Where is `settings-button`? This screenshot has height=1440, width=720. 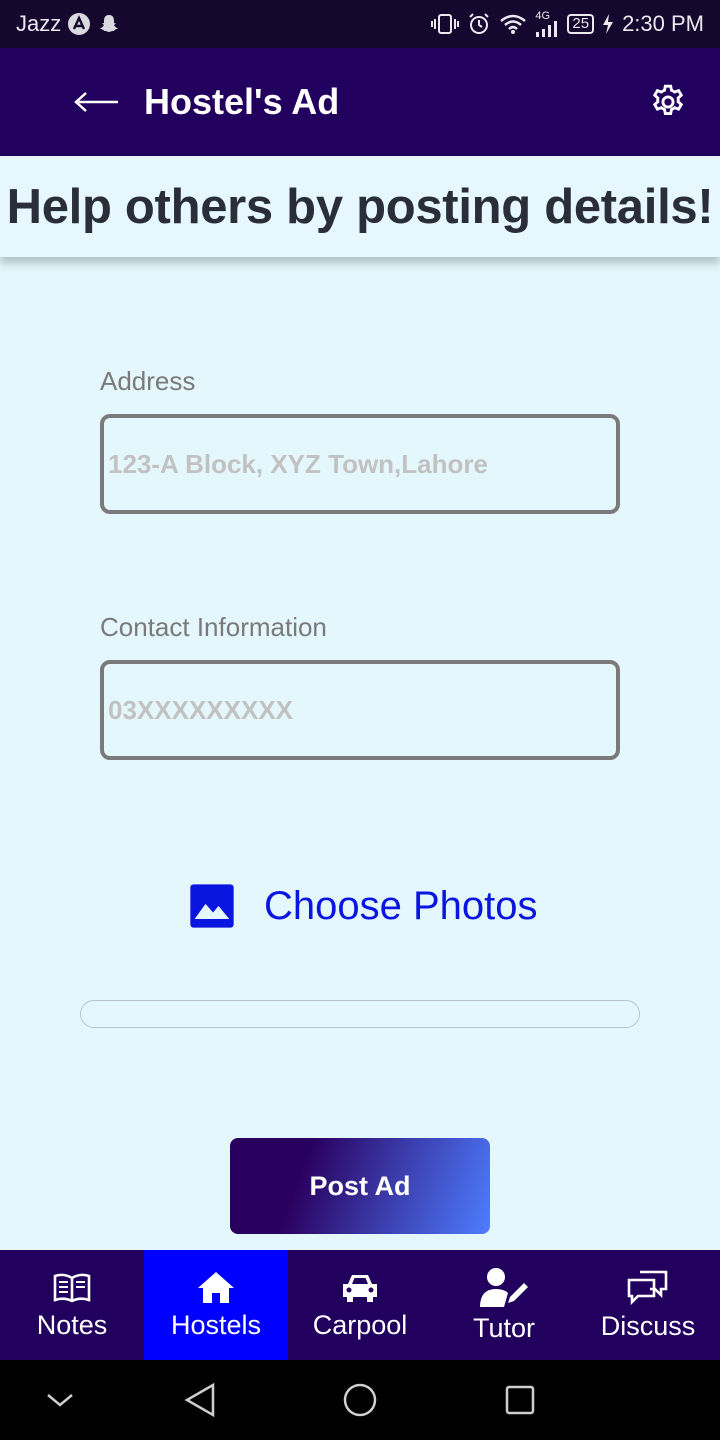 settings-button is located at coordinates (668, 102).